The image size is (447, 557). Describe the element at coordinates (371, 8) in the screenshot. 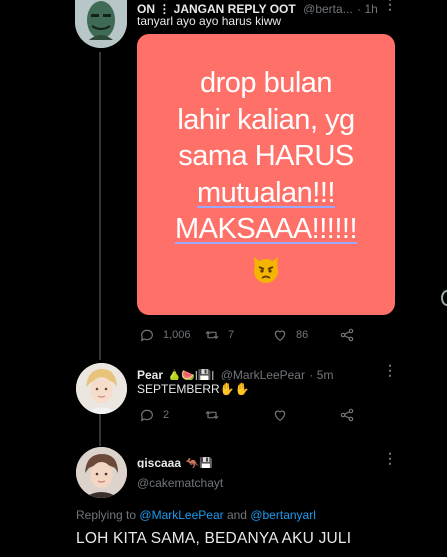

I see `timestamp: 1h` at that location.